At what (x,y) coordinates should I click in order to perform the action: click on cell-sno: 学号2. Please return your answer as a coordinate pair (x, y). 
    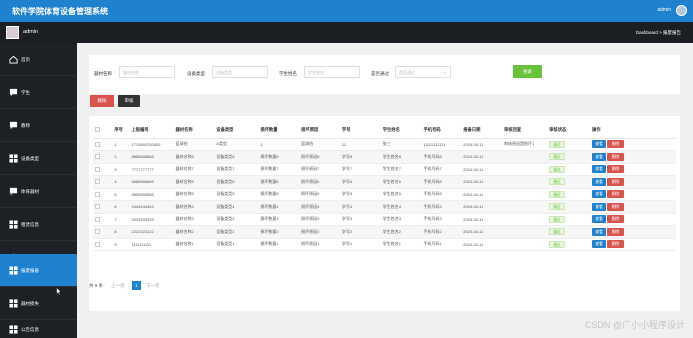
    Looking at the image, I should click on (360, 232).